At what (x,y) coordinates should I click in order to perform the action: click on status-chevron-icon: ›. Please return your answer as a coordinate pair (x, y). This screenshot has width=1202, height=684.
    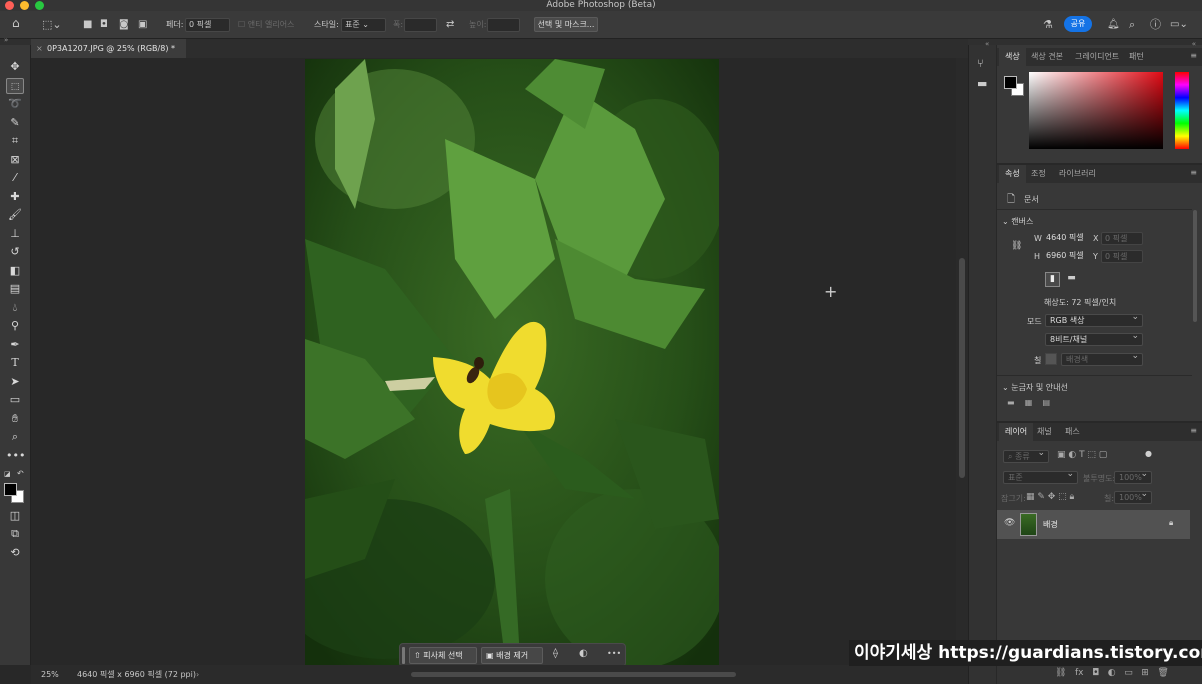
    Looking at the image, I should click on (197, 674).